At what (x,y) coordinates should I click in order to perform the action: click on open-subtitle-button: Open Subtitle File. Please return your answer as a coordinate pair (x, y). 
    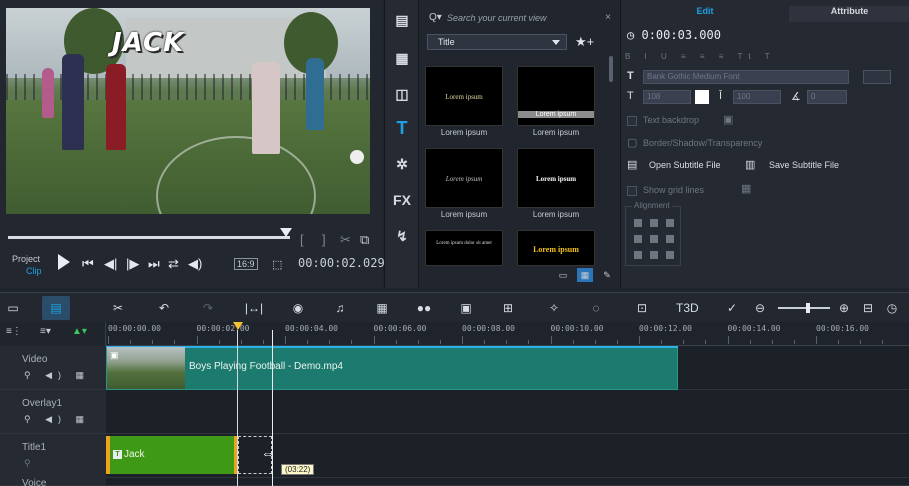
    Looking at the image, I should click on (685, 165).